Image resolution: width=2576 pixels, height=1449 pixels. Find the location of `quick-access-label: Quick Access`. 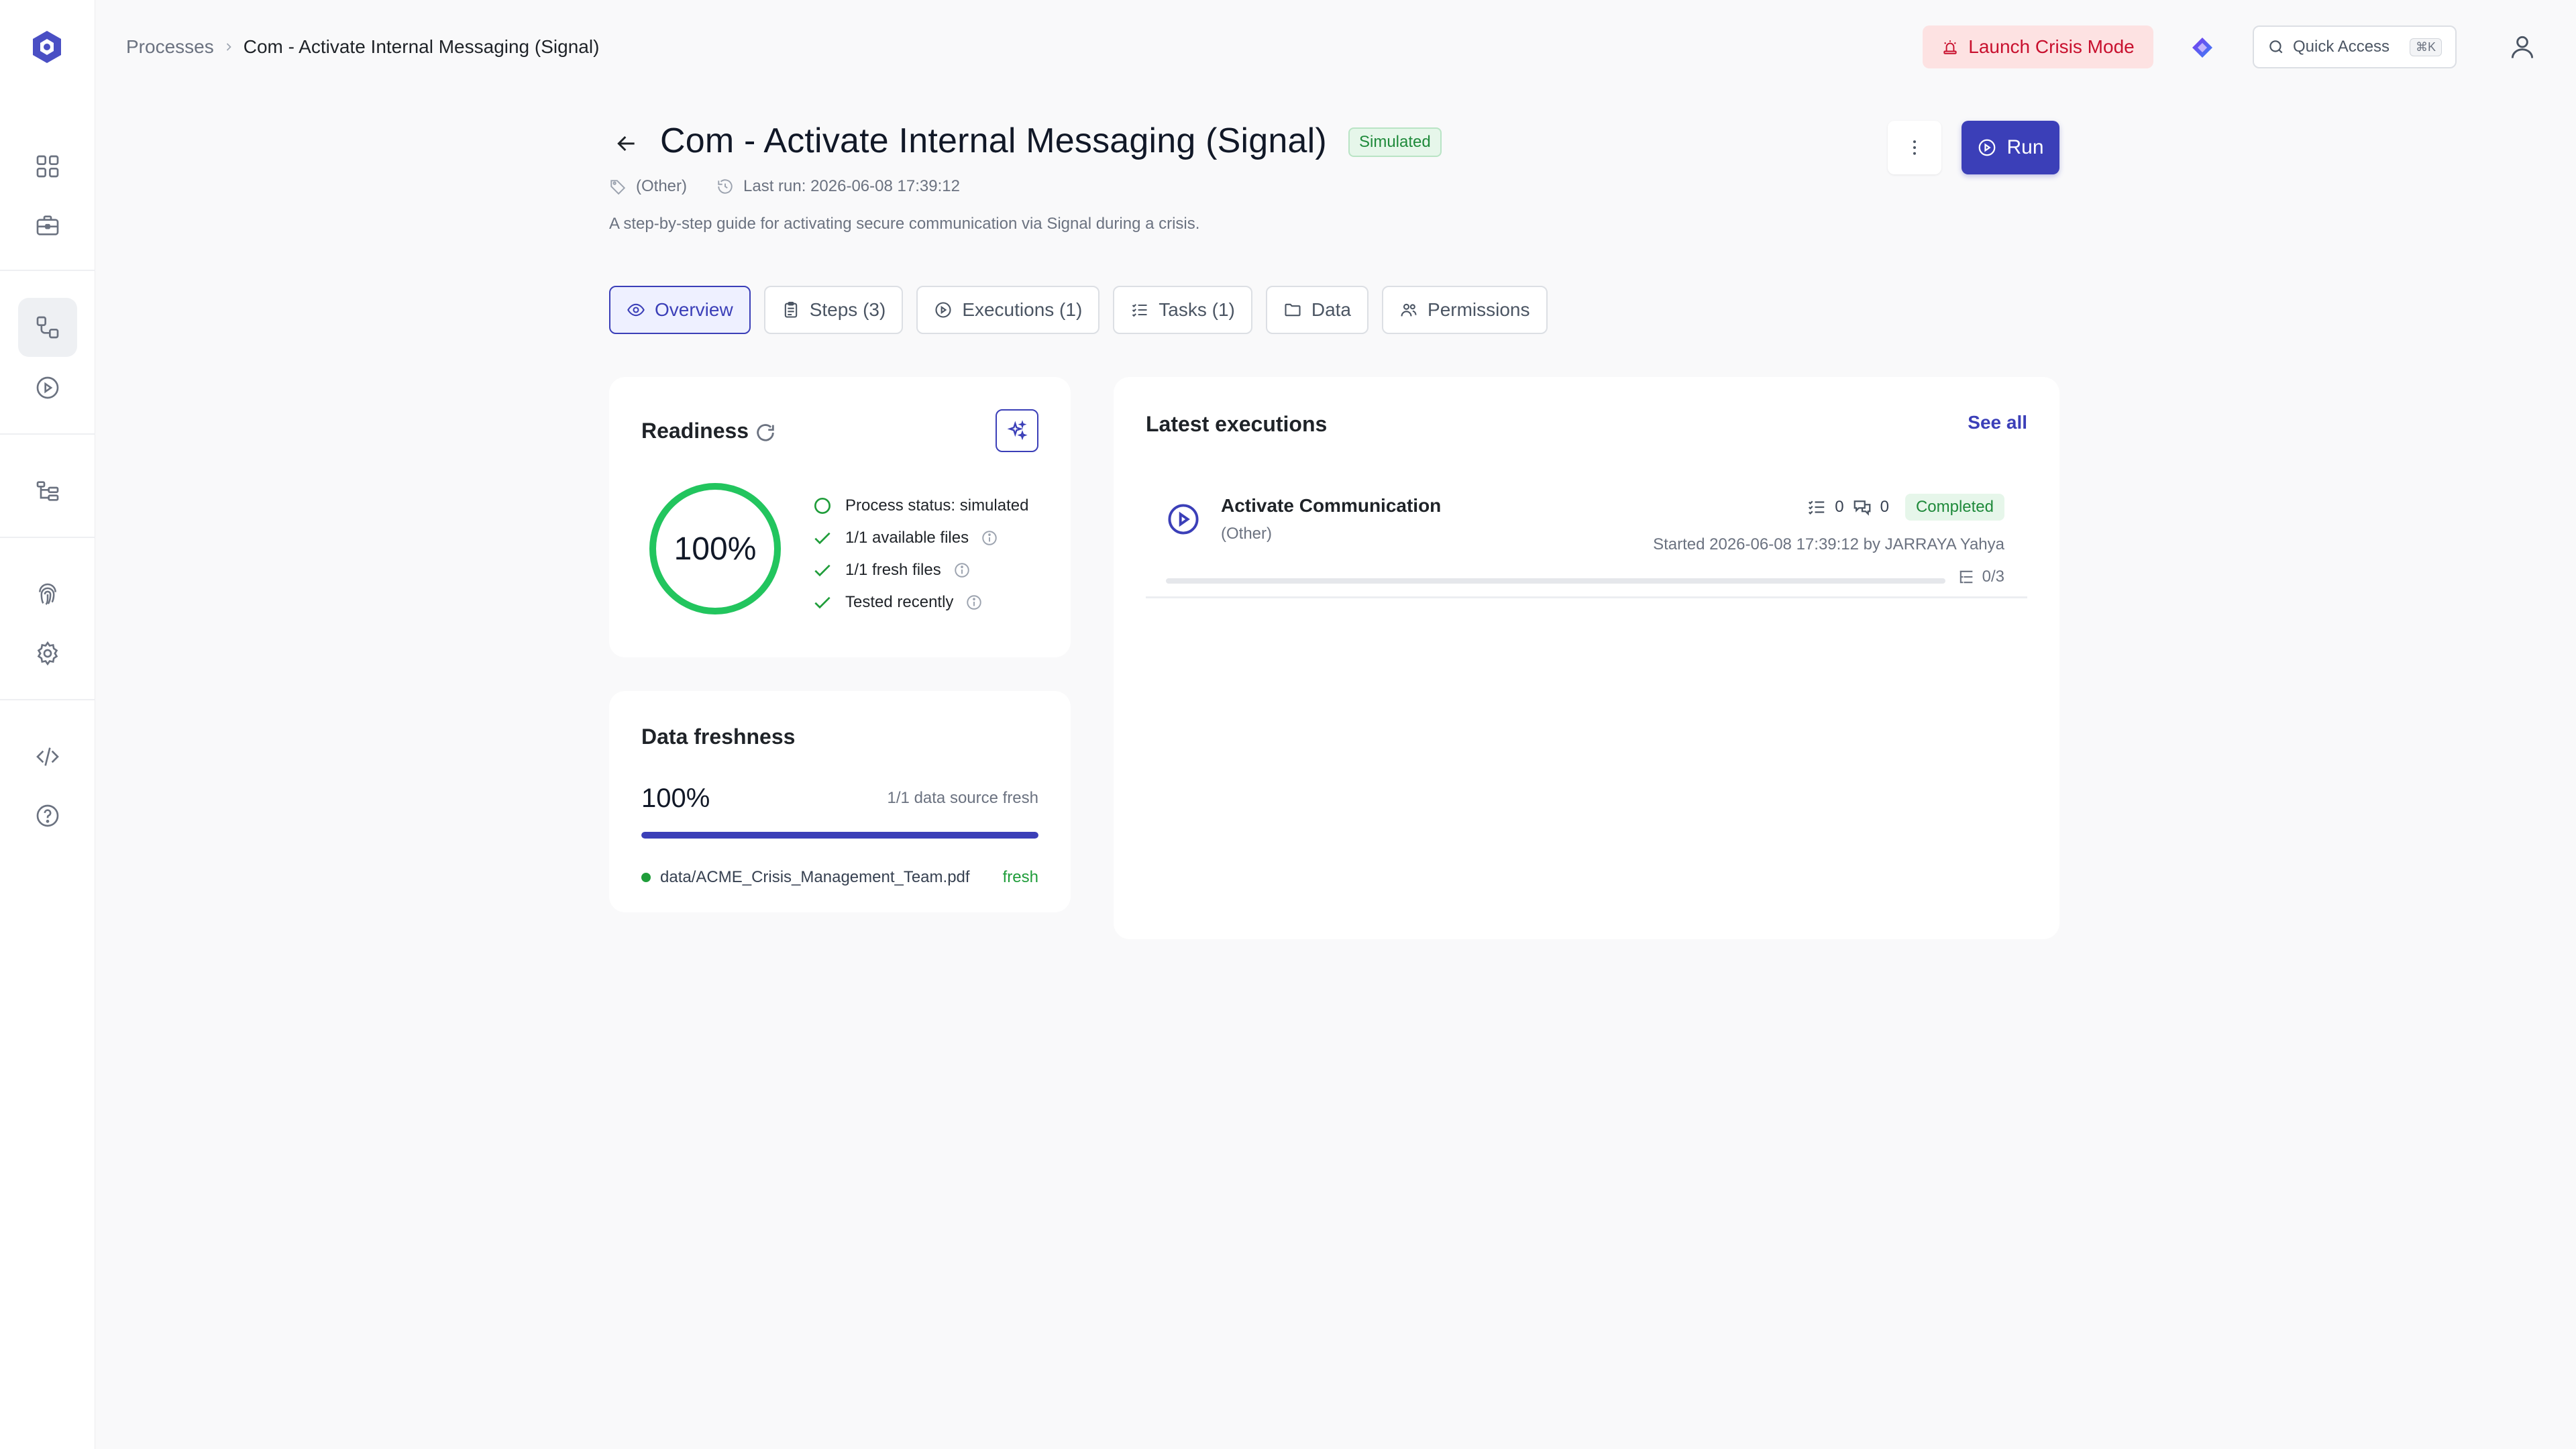

quick-access-label: Quick Access is located at coordinates (2341, 47).